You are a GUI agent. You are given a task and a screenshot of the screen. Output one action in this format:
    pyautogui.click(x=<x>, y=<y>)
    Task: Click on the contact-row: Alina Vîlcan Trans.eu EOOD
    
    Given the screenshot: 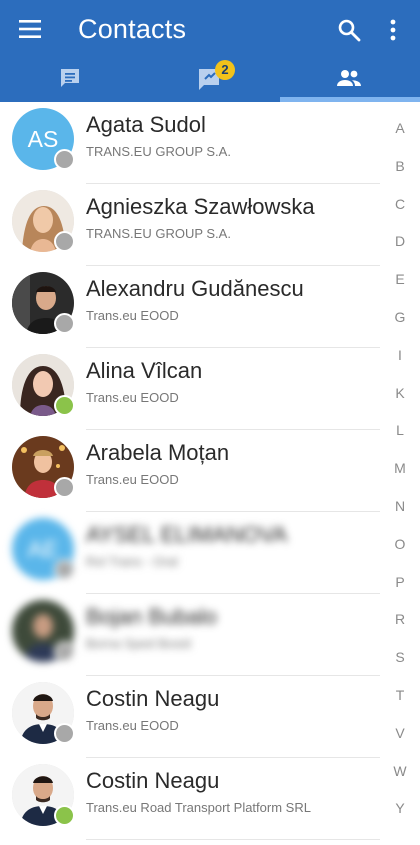 What is the action you would take?
    pyautogui.click(x=190, y=389)
    